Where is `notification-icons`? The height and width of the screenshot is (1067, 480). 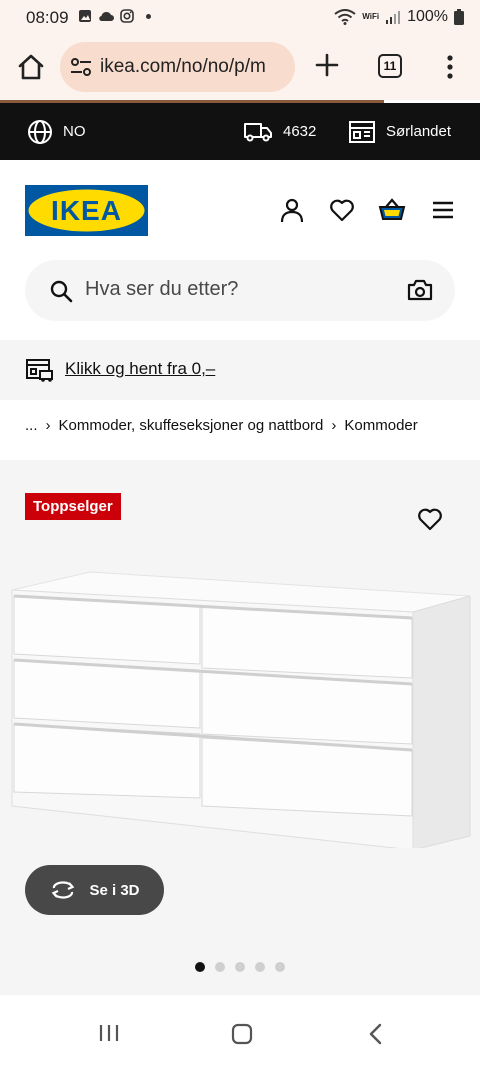 notification-icons is located at coordinates (114, 16).